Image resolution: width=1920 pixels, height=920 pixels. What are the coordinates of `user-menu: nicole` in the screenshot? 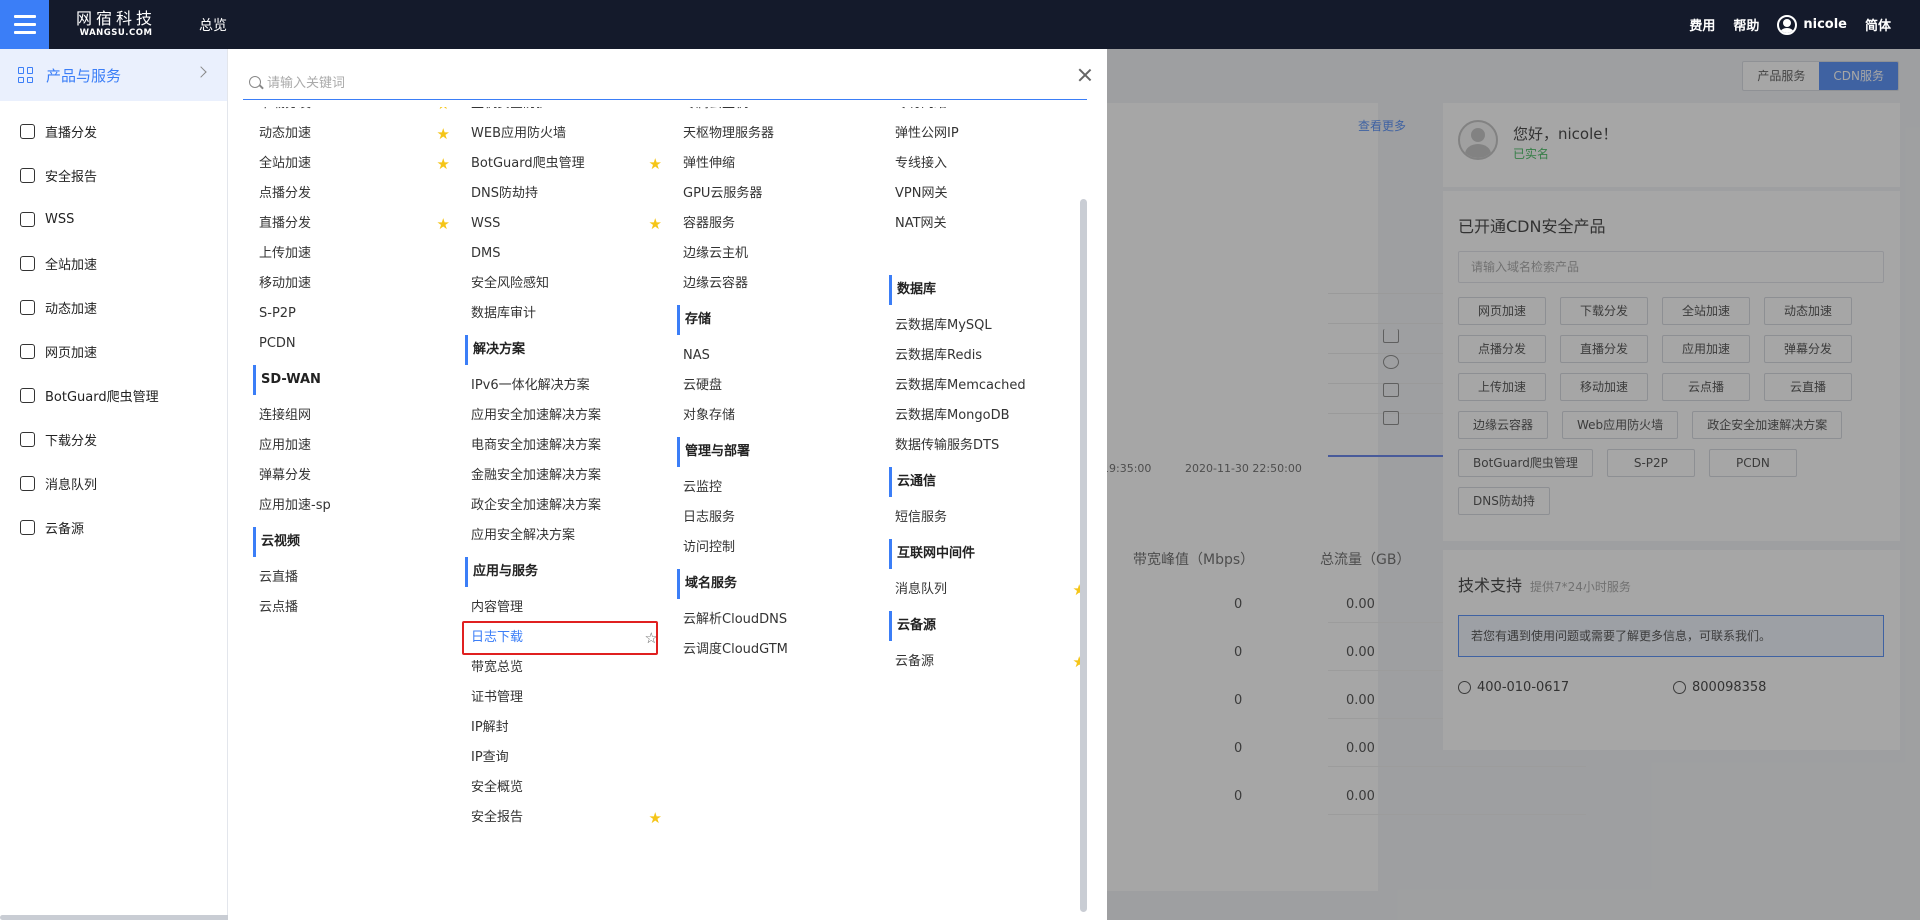 It's located at (1812, 24).